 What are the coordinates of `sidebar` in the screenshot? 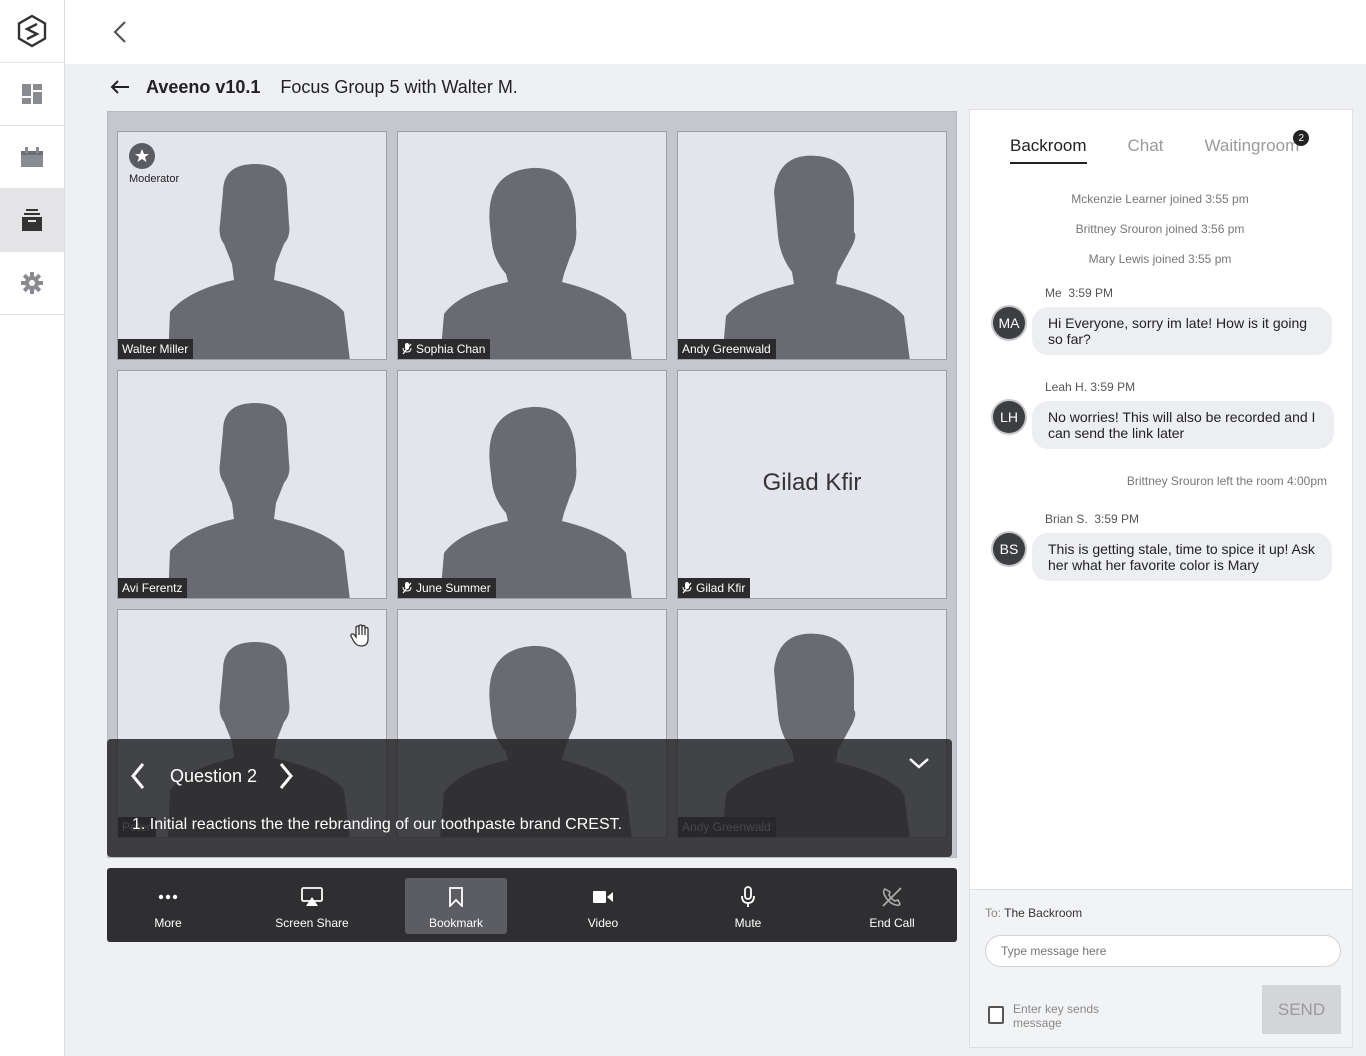 It's located at (32, 528).